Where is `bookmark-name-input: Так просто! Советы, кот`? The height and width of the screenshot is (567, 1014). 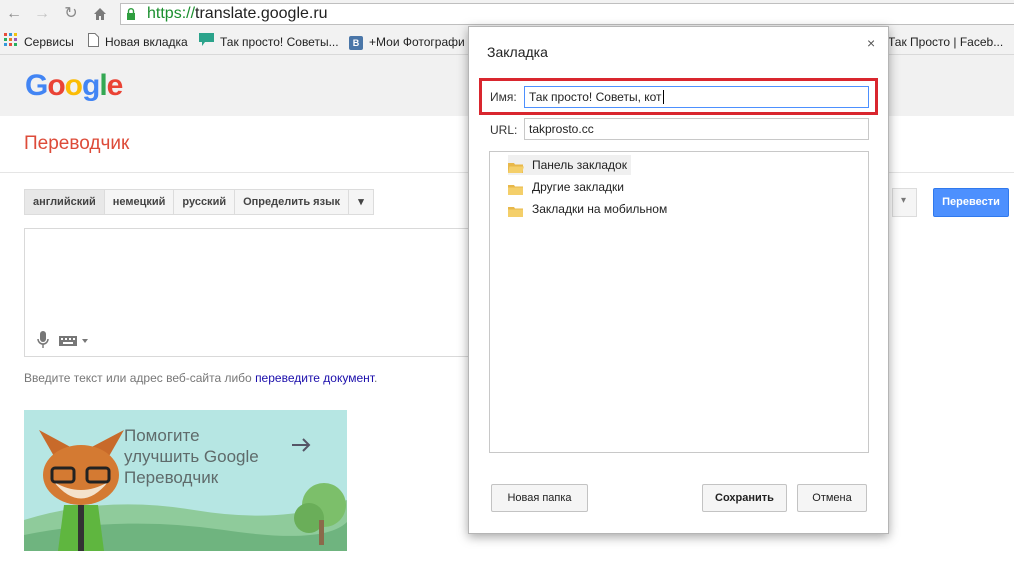
bookmark-name-input: Так просто! Советы, кот is located at coordinates (696, 97).